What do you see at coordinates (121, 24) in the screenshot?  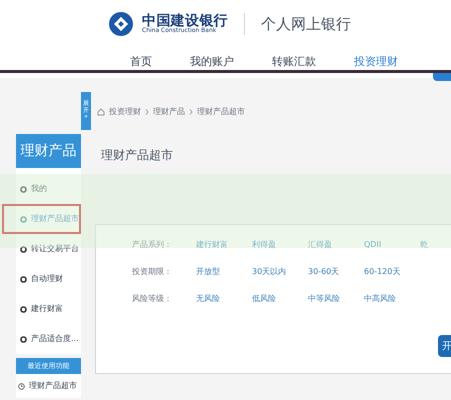 I see `bank-logo-icon` at bounding box center [121, 24].